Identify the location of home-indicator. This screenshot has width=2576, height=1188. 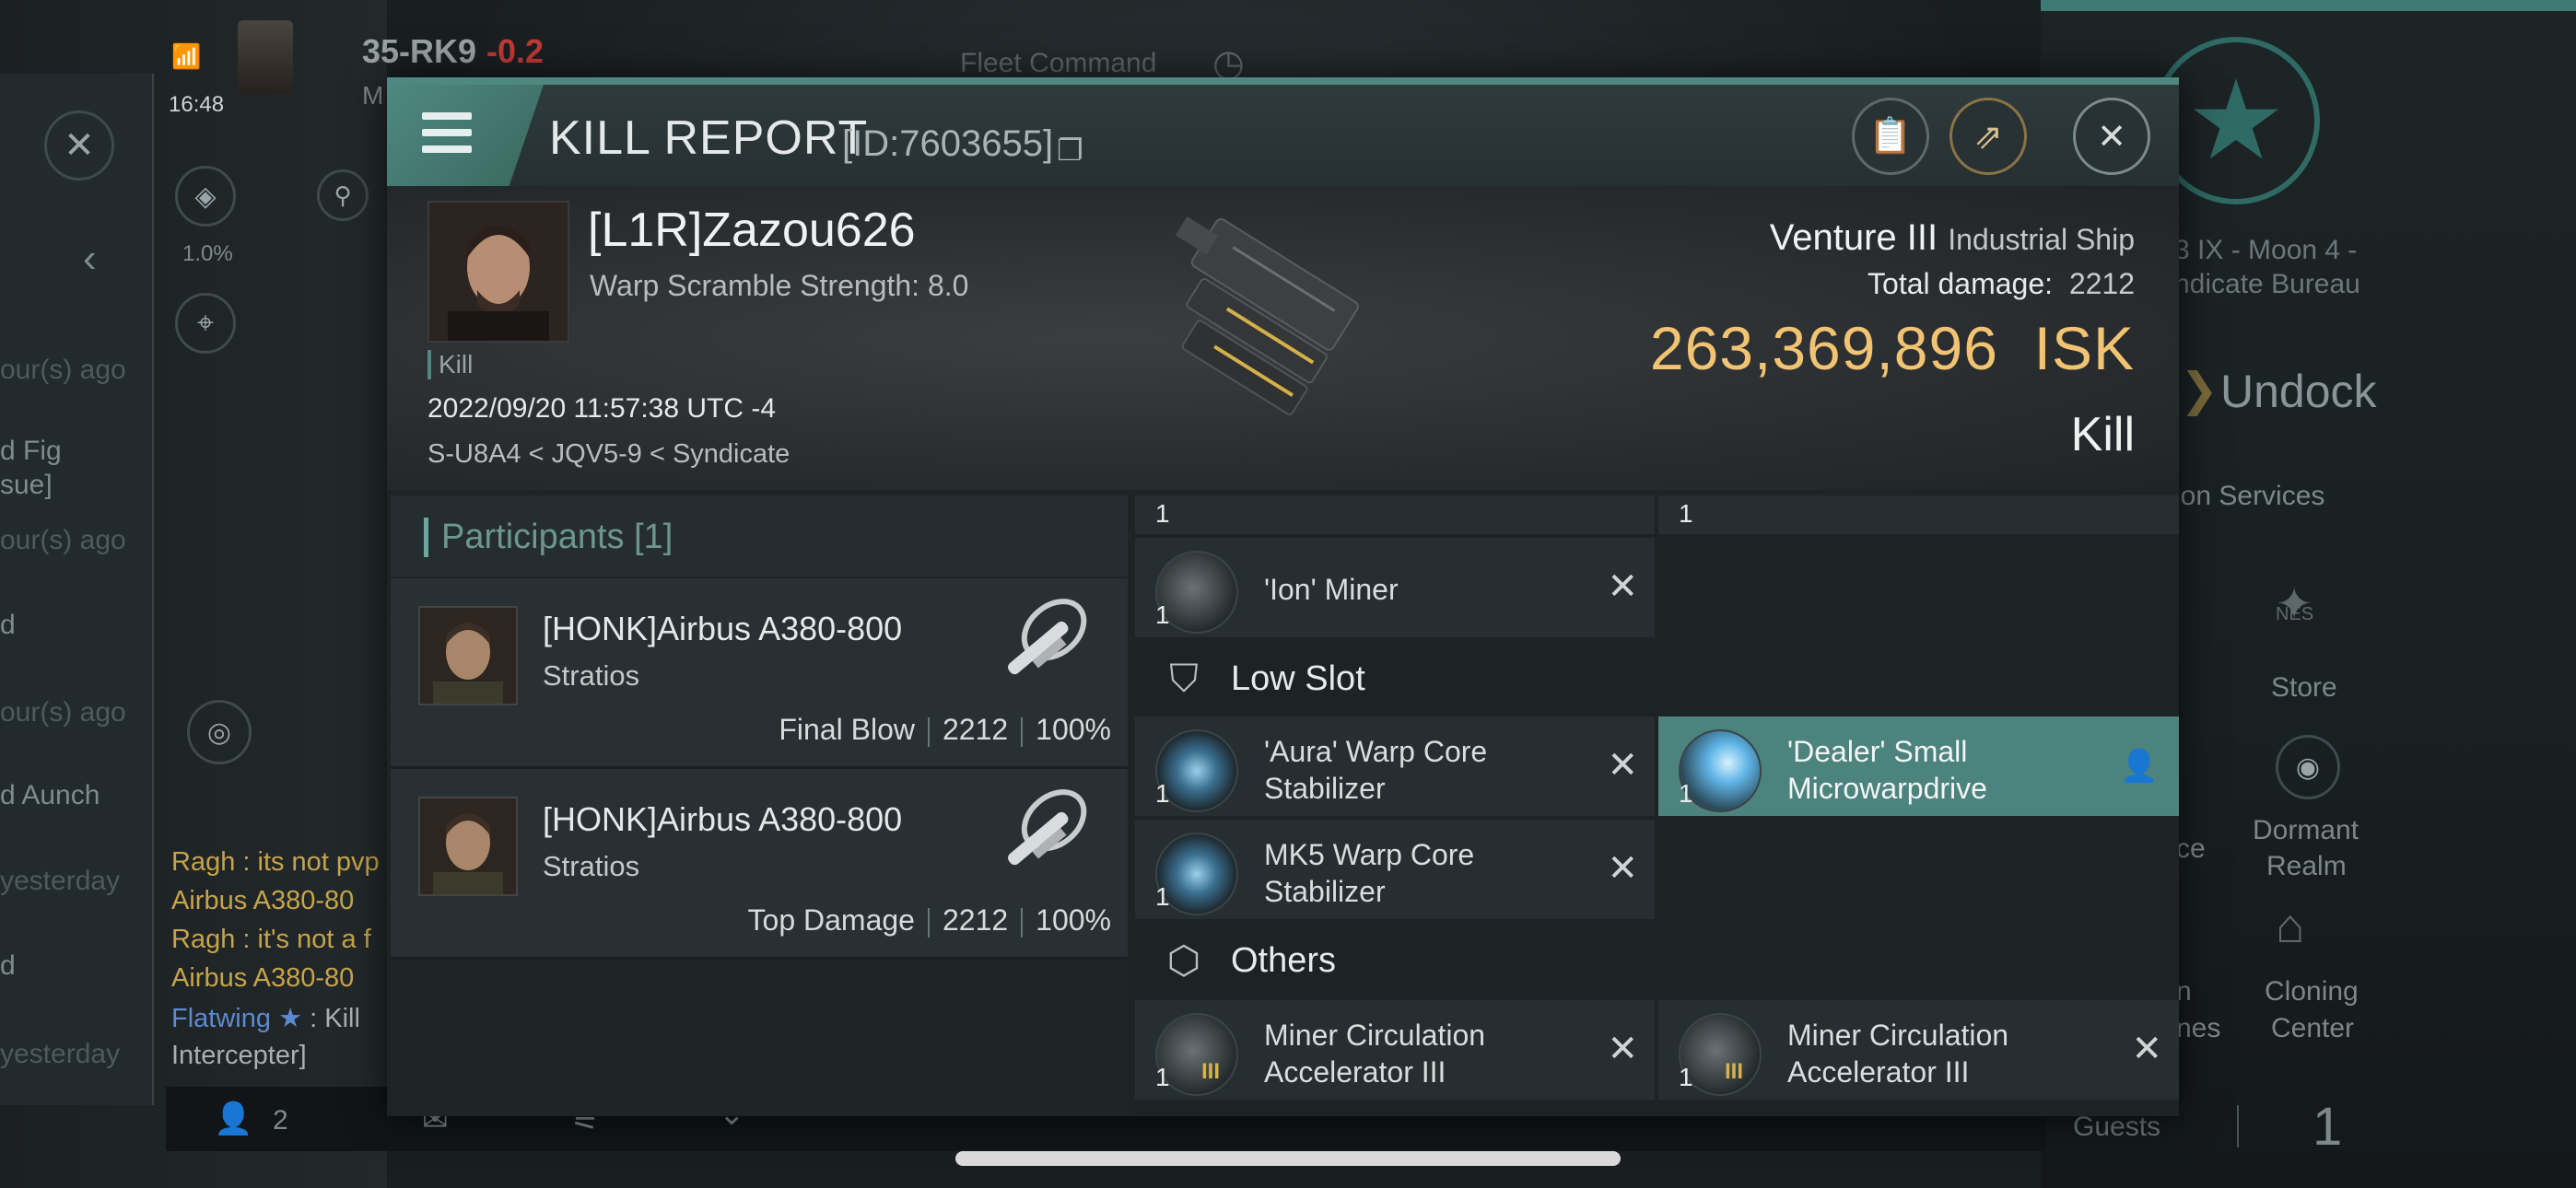
(1288, 1159).